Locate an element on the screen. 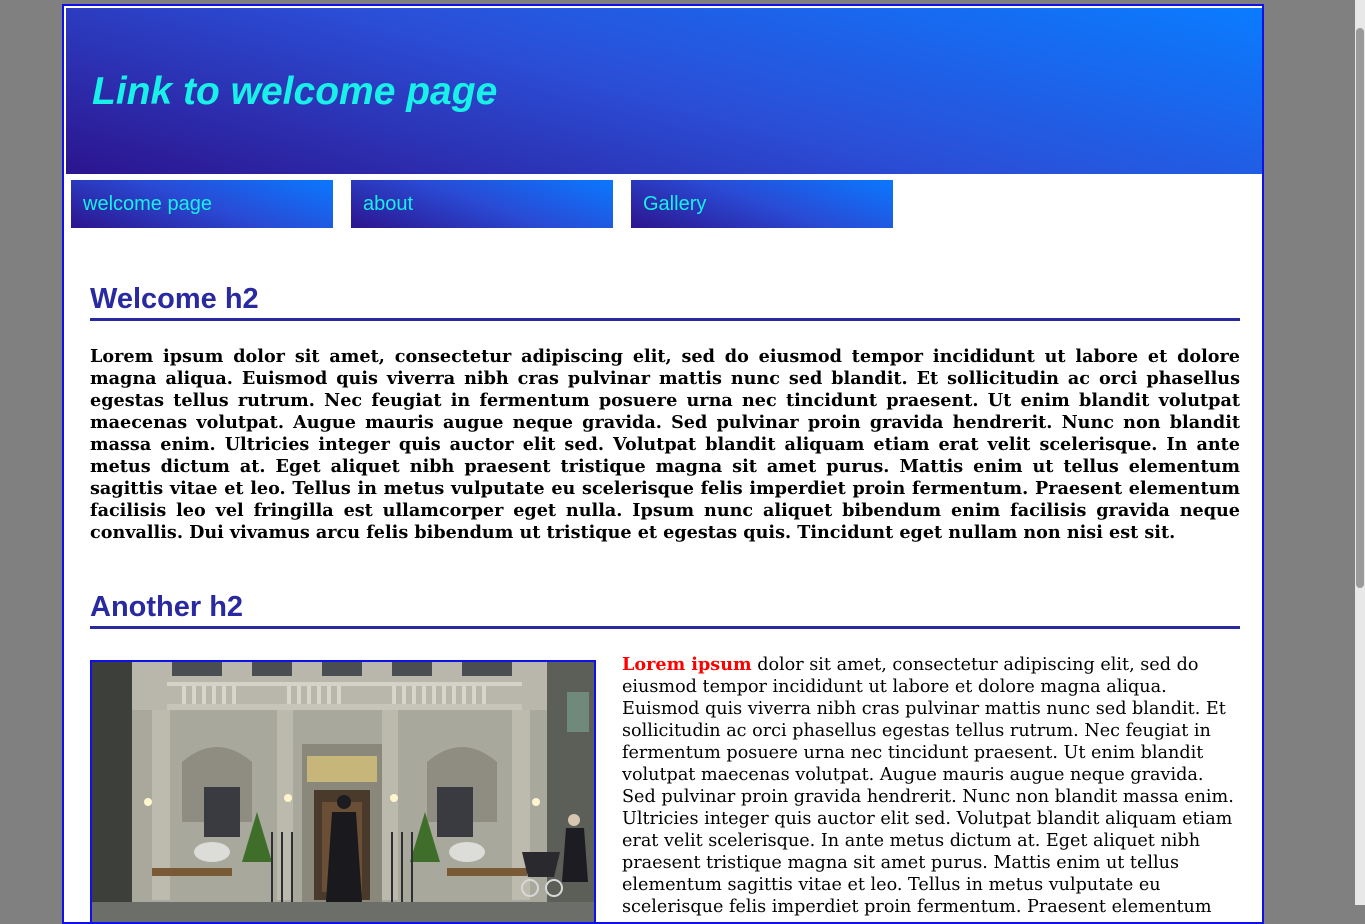  scrollbar-thumb is located at coordinates (1360, 308).